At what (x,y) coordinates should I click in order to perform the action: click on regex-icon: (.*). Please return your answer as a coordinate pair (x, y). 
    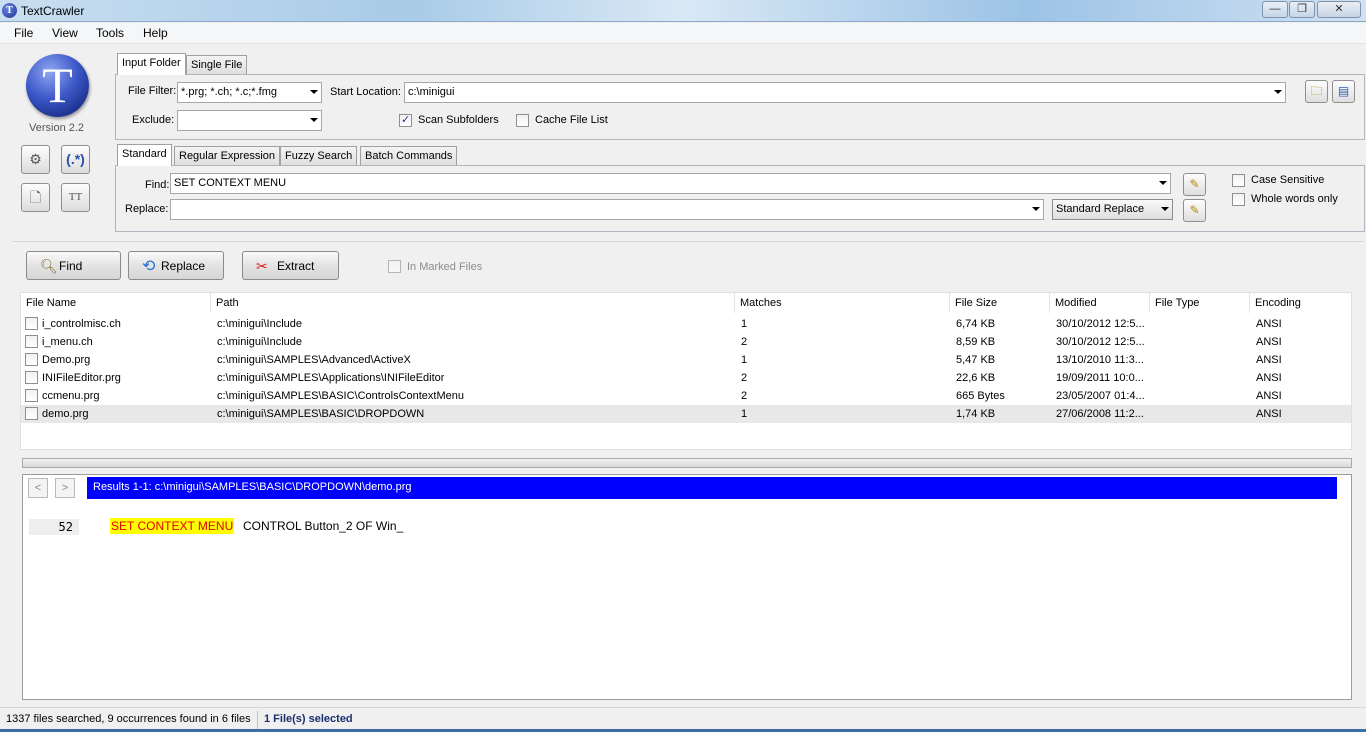
    Looking at the image, I should click on (75, 159).